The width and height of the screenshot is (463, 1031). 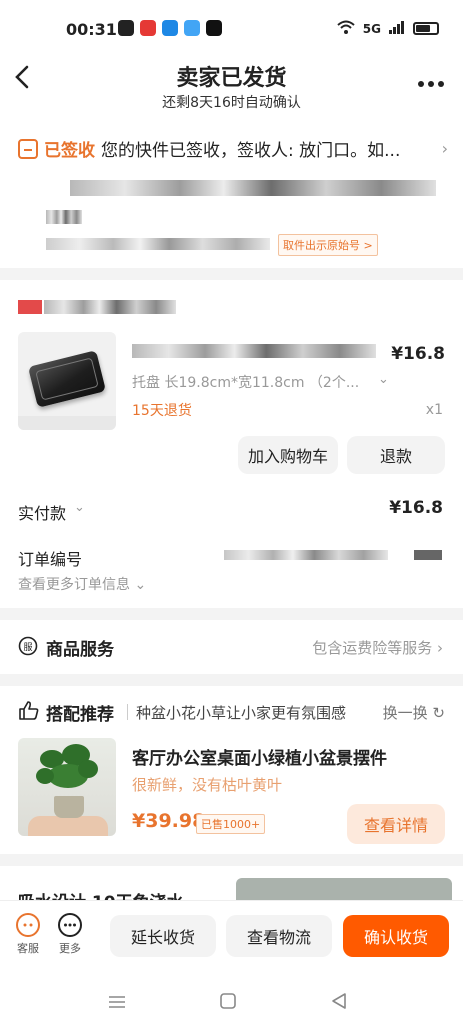 I want to click on app-notification-icon, so click(x=126, y=28).